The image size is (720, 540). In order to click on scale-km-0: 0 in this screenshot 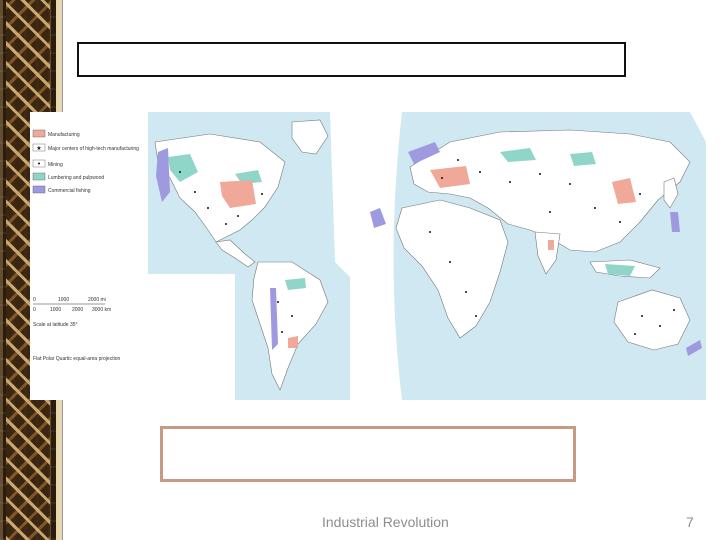, I will do `click(34, 310)`.